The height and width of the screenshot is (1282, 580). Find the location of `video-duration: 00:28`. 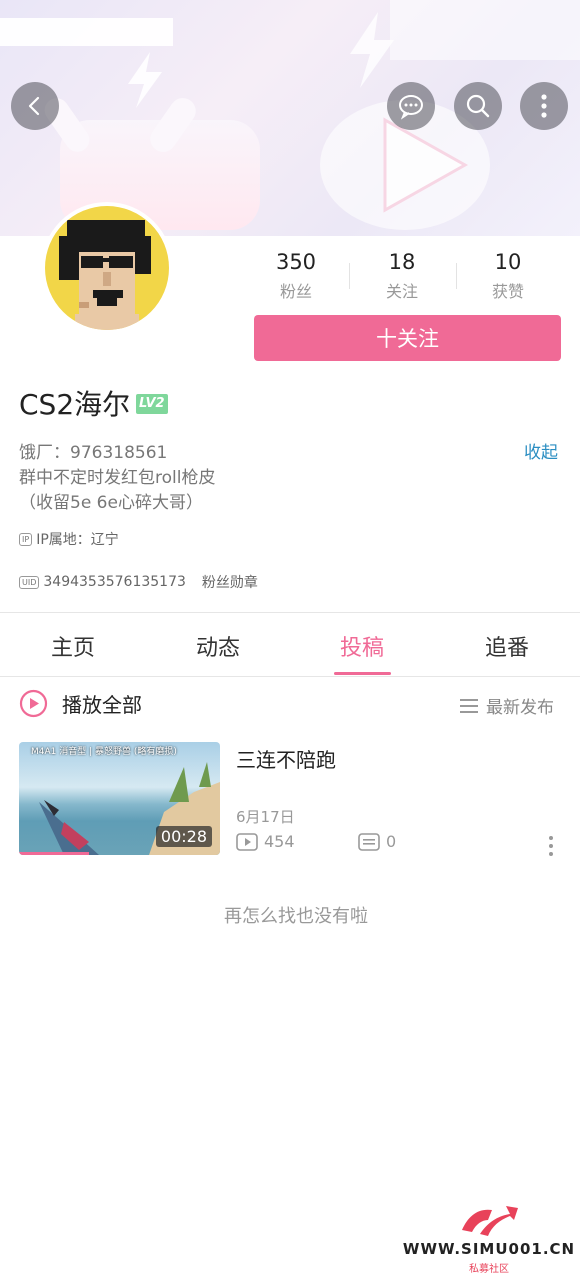

video-duration: 00:28 is located at coordinates (183, 836).